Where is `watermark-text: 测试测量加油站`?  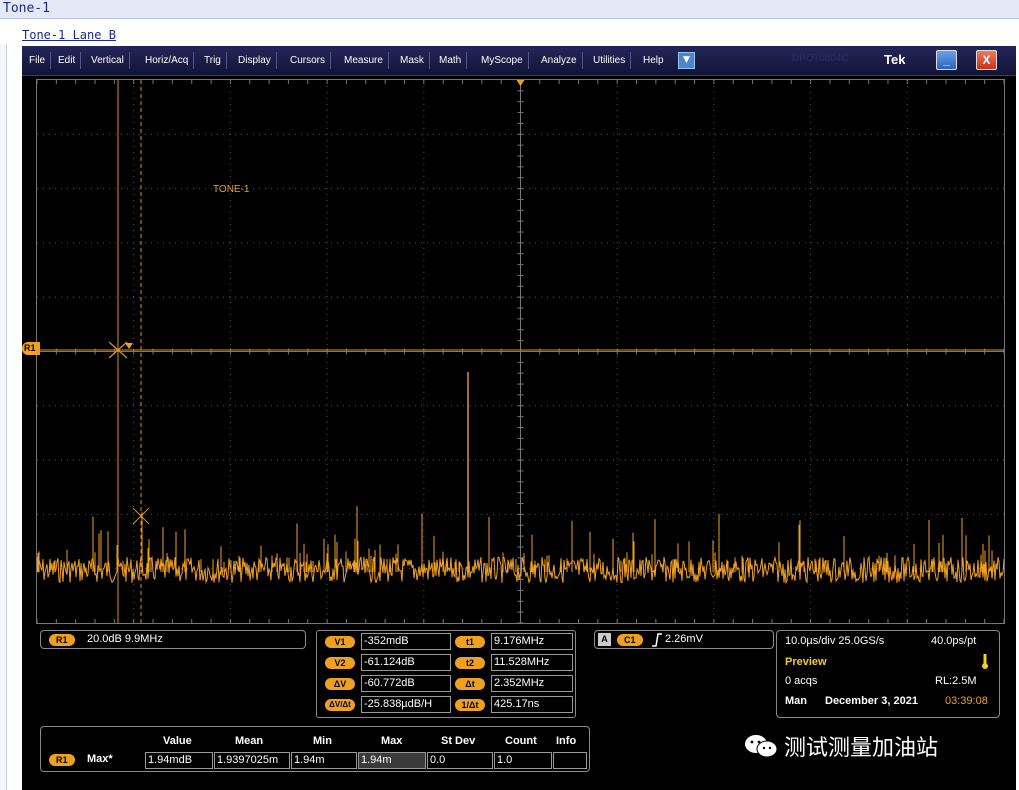
watermark-text: 测试测量加油站 is located at coordinates (861, 748).